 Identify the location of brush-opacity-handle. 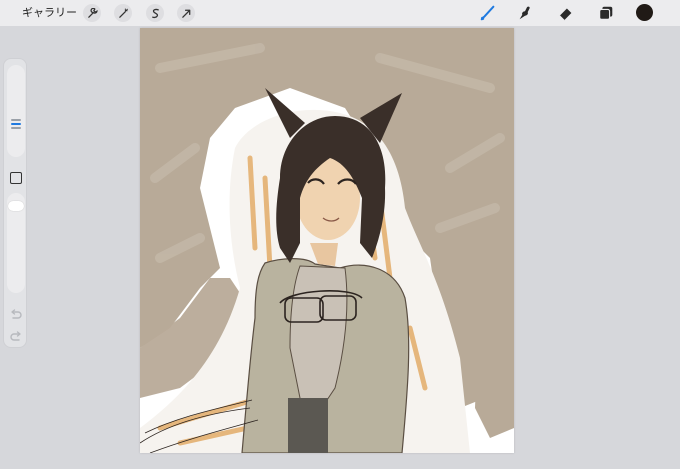
(16, 206).